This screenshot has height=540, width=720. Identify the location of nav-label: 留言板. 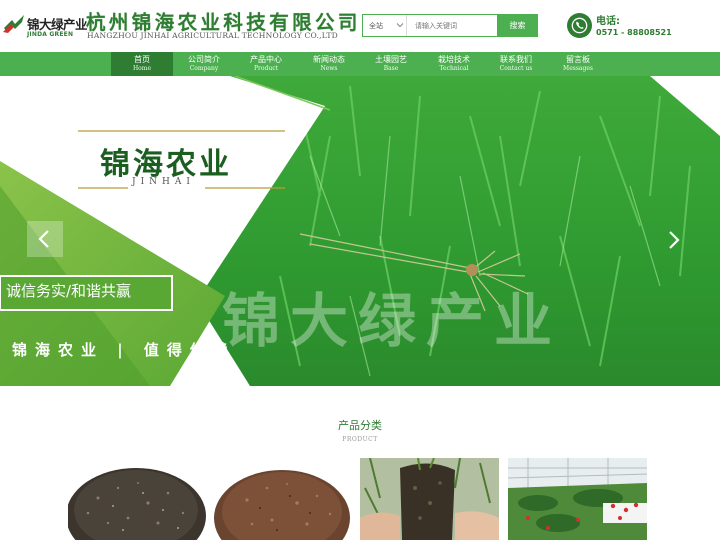
(578, 59).